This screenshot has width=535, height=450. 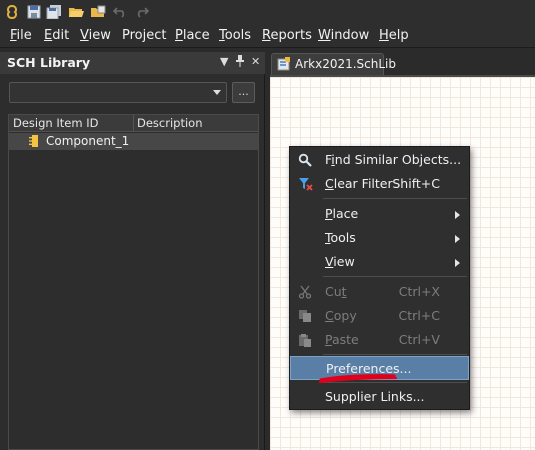 What do you see at coordinates (336, 291) in the screenshot?
I see `menu-item-label: Cut` at bounding box center [336, 291].